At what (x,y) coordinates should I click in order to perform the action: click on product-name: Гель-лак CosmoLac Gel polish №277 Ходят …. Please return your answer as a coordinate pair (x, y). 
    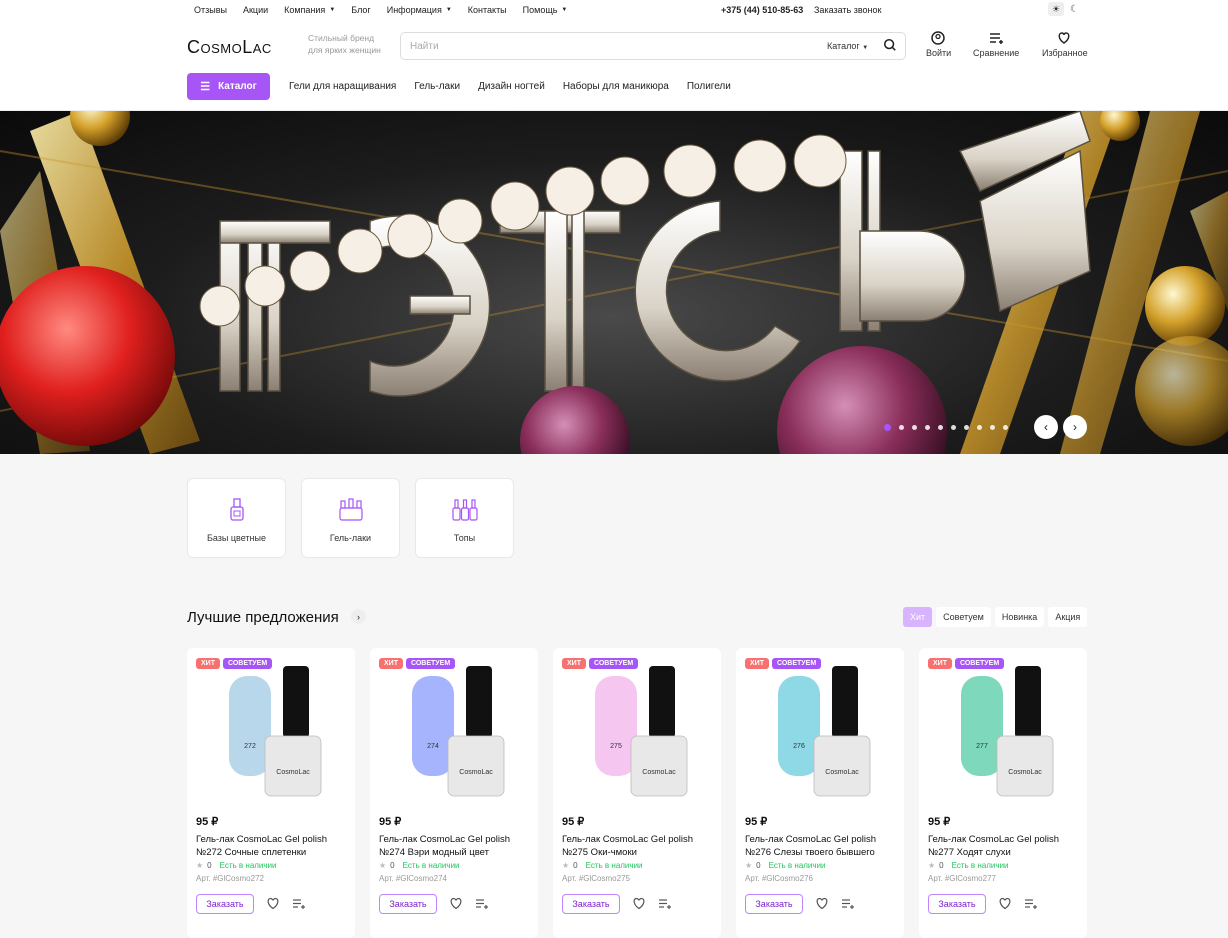
    Looking at the image, I should click on (1003, 846).